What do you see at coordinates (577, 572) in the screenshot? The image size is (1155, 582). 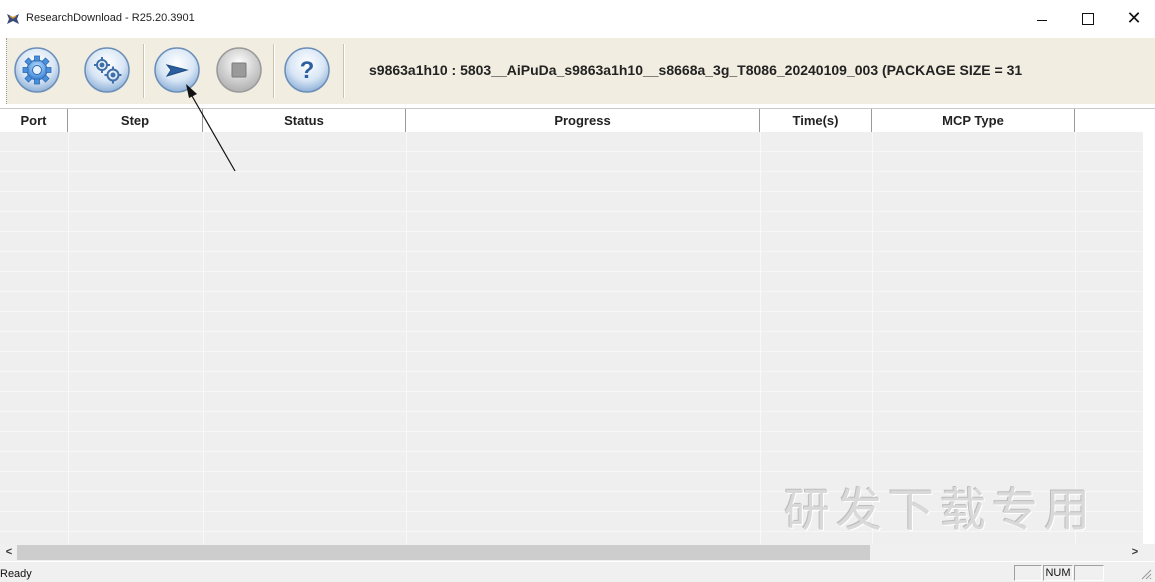 I see `status-bar: Ready NUM` at bounding box center [577, 572].